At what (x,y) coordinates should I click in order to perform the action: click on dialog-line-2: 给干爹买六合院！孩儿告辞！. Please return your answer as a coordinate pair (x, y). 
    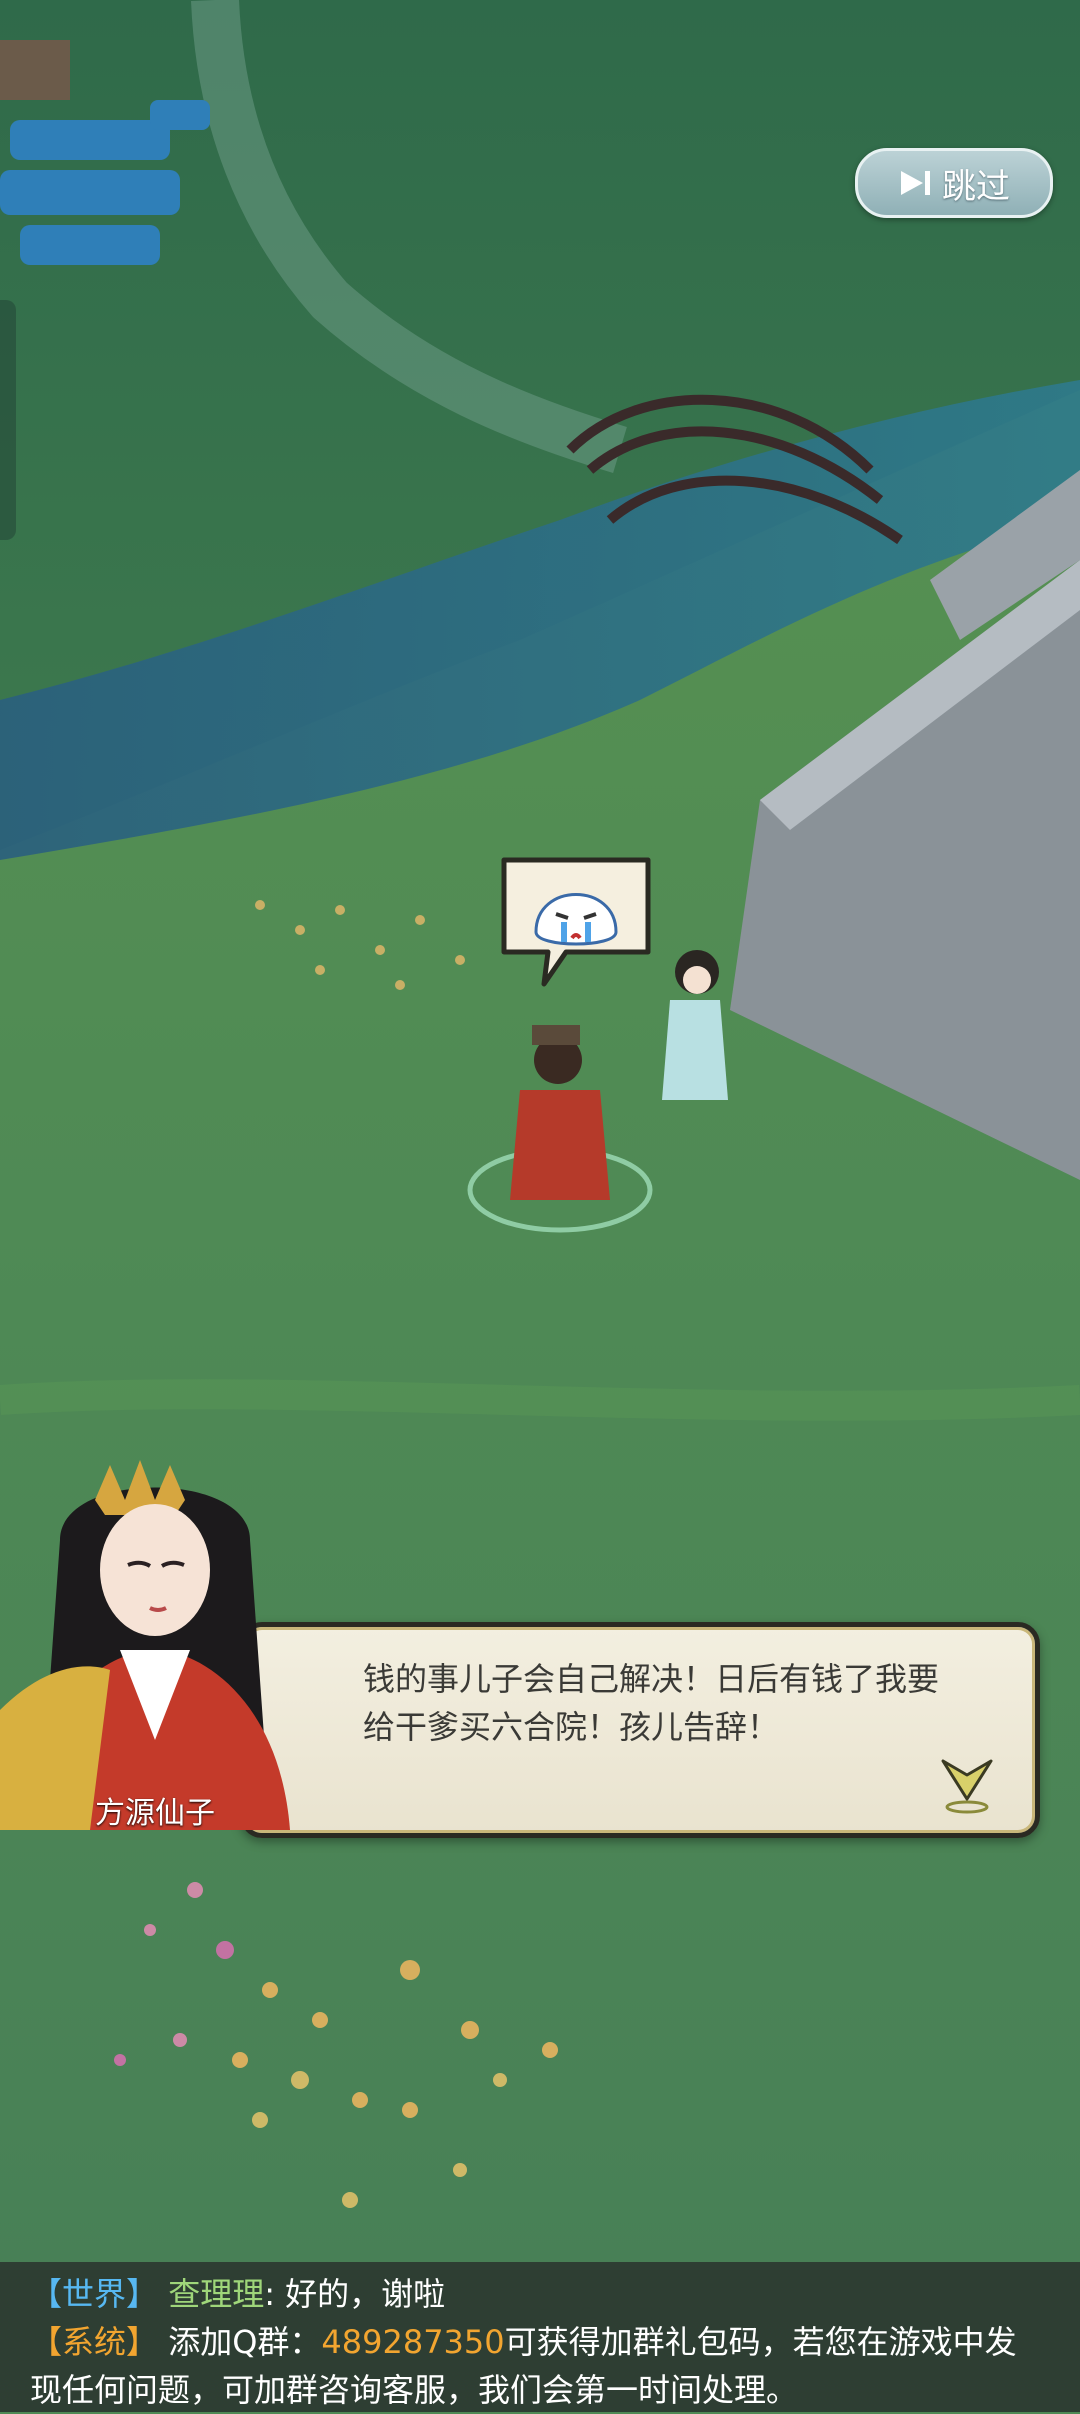
    Looking at the image, I should click on (571, 1727).